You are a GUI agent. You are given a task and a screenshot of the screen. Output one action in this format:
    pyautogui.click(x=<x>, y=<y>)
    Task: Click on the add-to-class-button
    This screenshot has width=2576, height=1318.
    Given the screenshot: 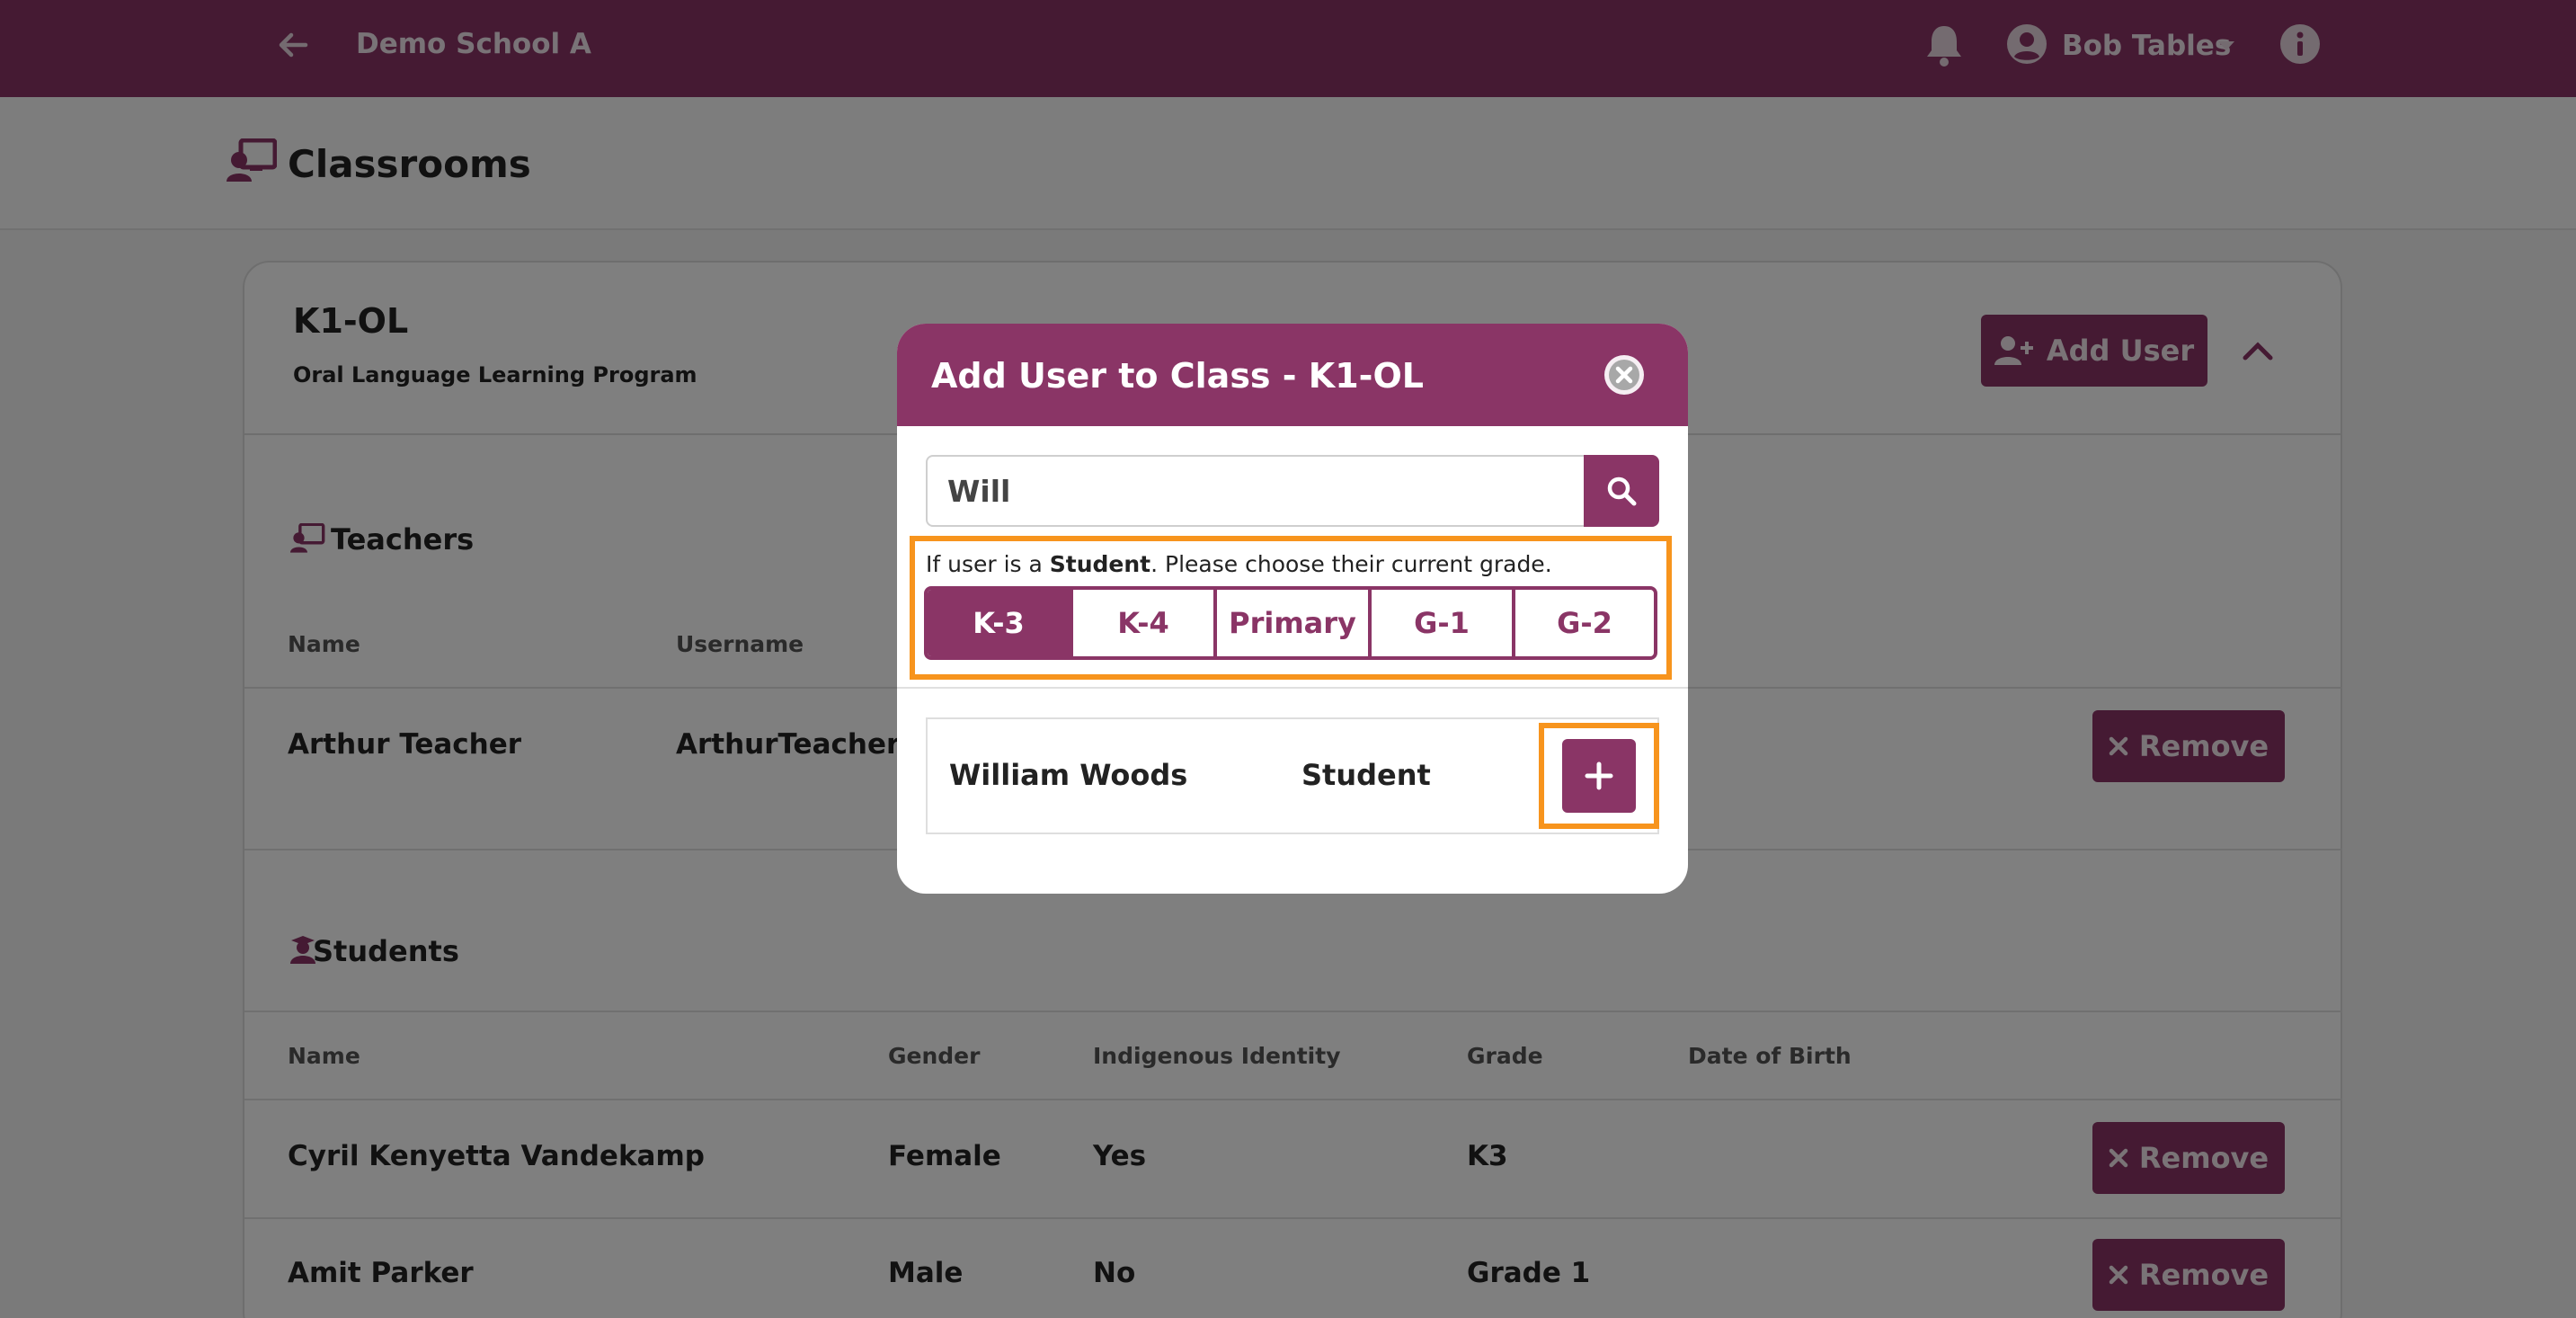 What is the action you would take?
    pyautogui.click(x=1599, y=776)
    